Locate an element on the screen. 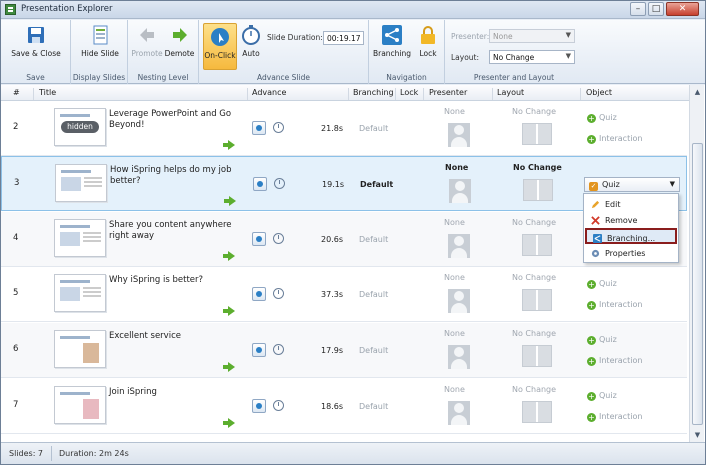 The width and height of the screenshot is (706, 465). slide-duration-input: 00:19.17 is located at coordinates (343, 38).